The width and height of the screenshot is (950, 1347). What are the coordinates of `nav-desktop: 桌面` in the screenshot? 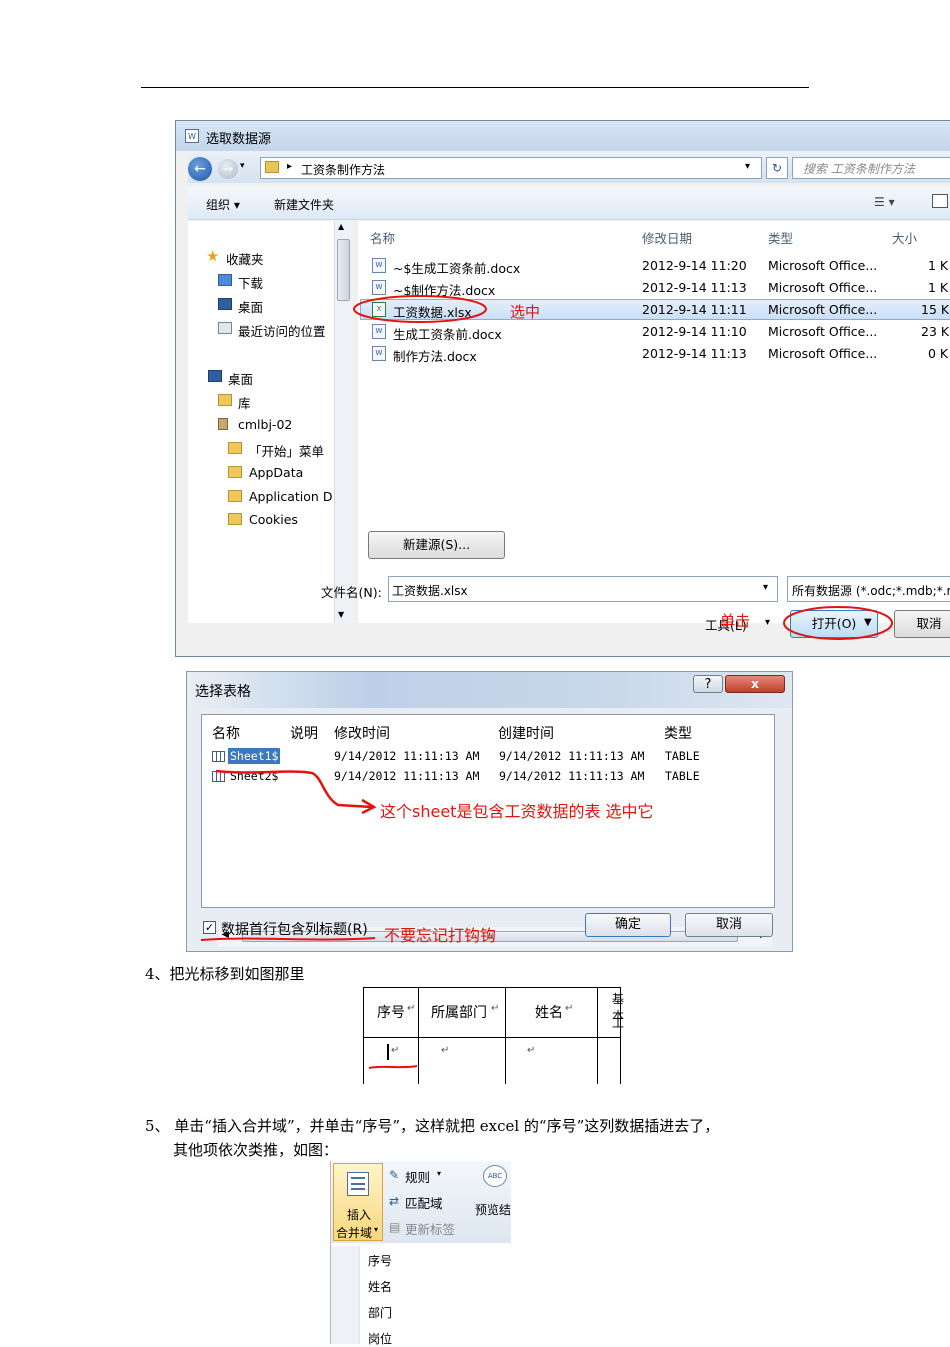 It's located at (240, 378).